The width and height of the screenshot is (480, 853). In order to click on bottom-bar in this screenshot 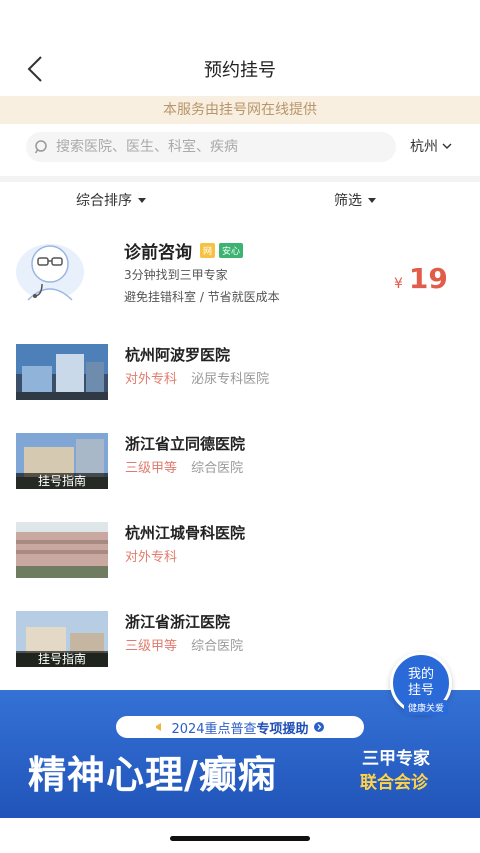, I will do `click(240, 835)`.